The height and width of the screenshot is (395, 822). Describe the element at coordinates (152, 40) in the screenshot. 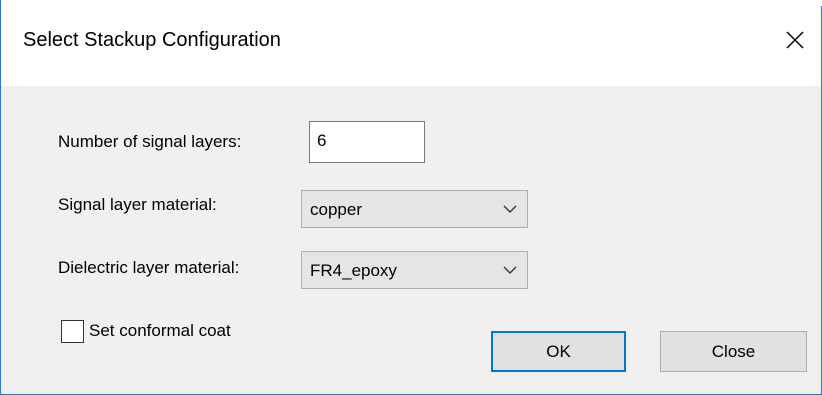

I see `dialog-title: Select Stackup Configuration` at that location.